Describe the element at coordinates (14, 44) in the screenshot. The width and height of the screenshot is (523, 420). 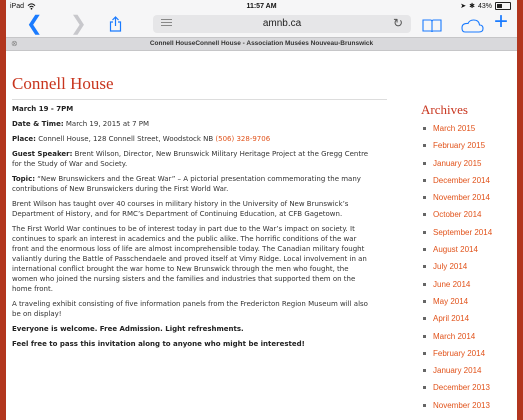
I see `close-tab-icon: ⊗` at that location.